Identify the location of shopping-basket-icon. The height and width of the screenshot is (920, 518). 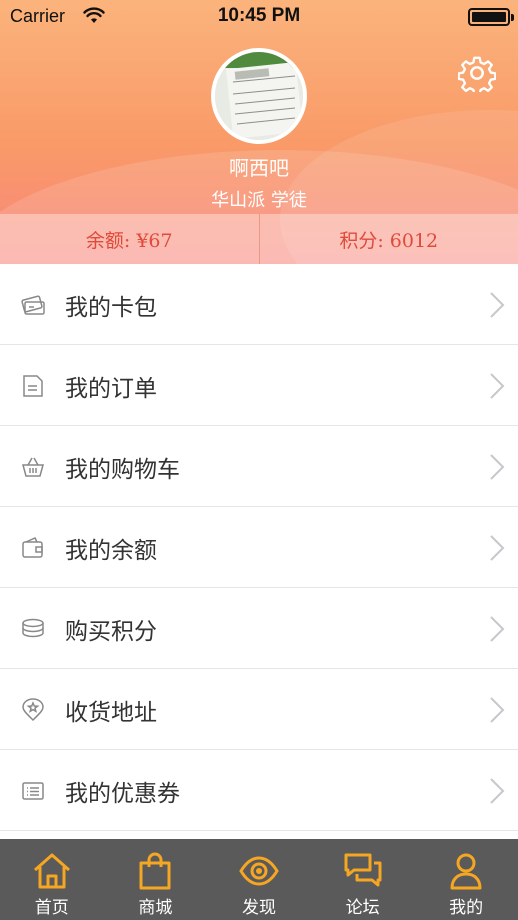
(33, 467).